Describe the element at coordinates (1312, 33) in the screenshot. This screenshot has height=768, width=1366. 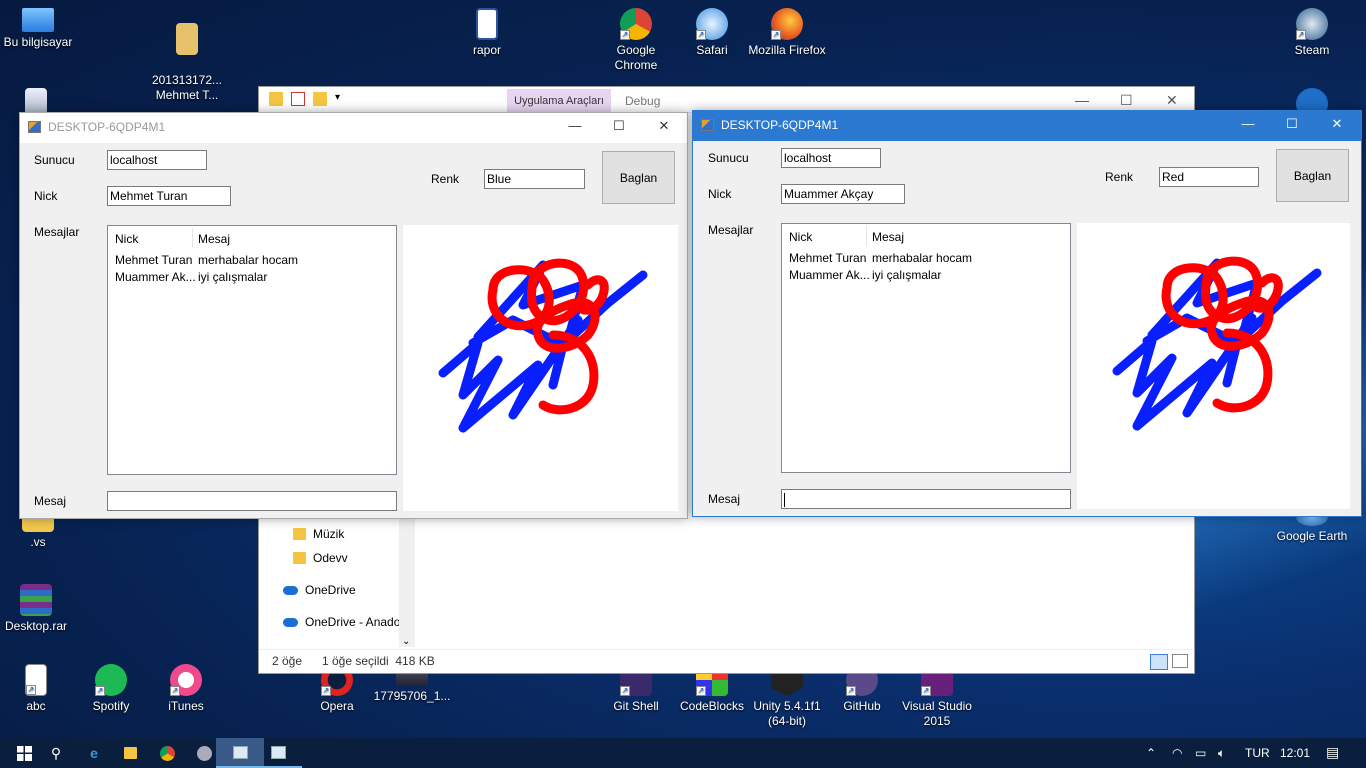
I see `desktop-icon-steam: ↗ Steam` at that location.